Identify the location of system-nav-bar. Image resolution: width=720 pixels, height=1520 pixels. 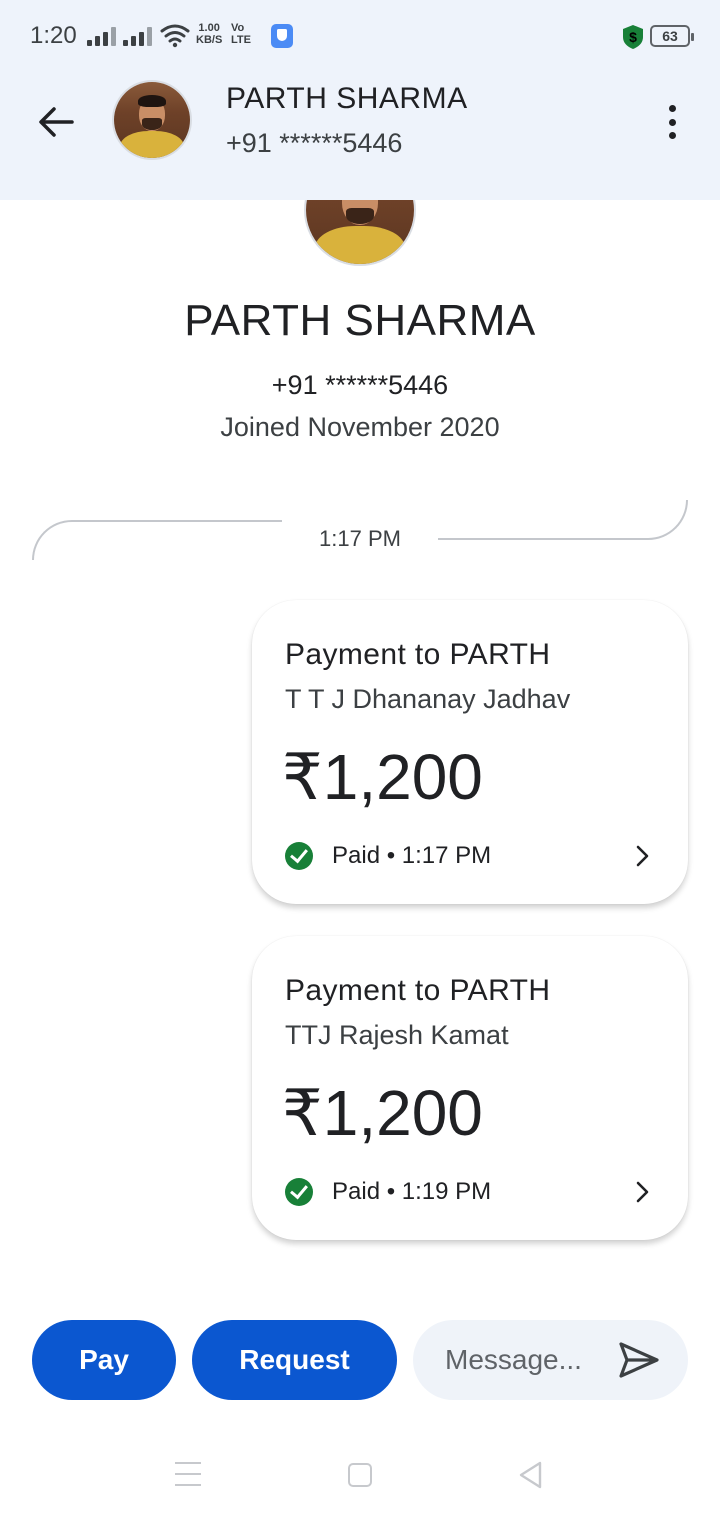
(360, 1480).